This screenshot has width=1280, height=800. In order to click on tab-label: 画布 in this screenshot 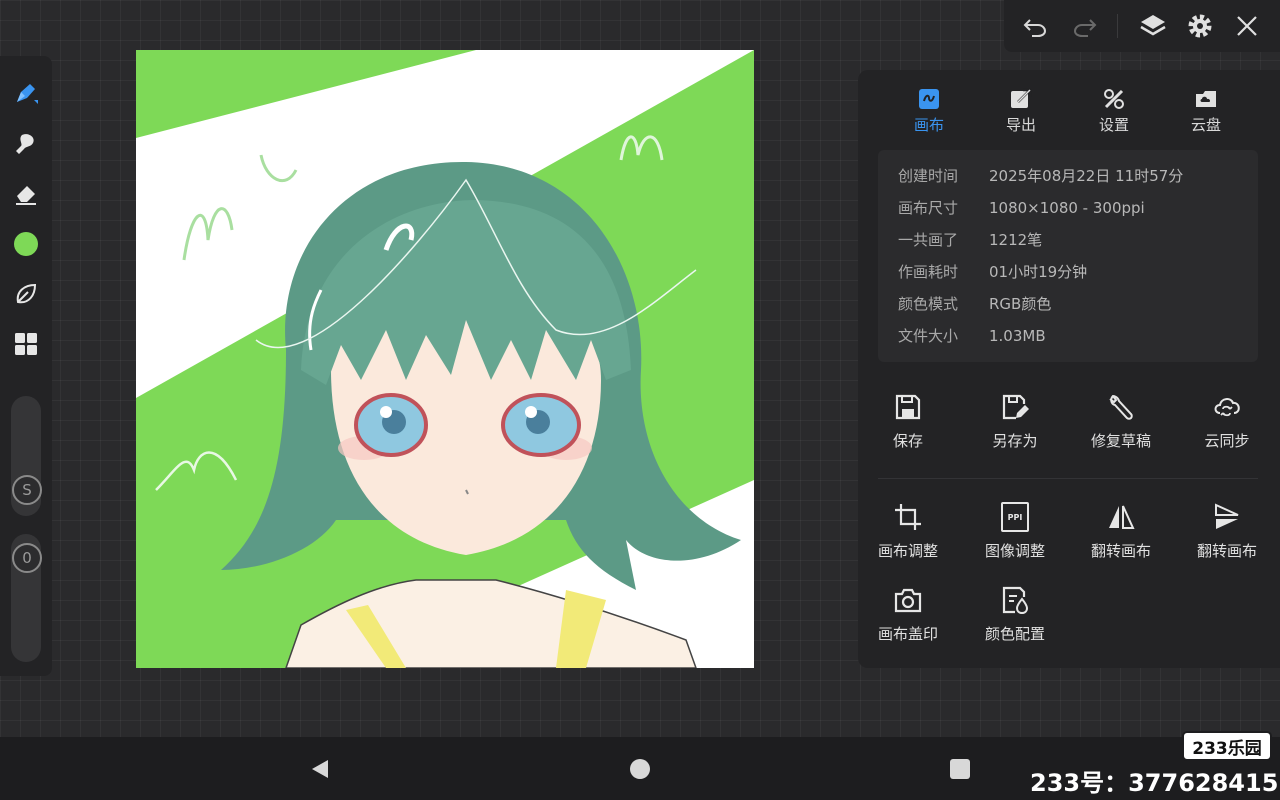, I will do `click(928, 125)`.